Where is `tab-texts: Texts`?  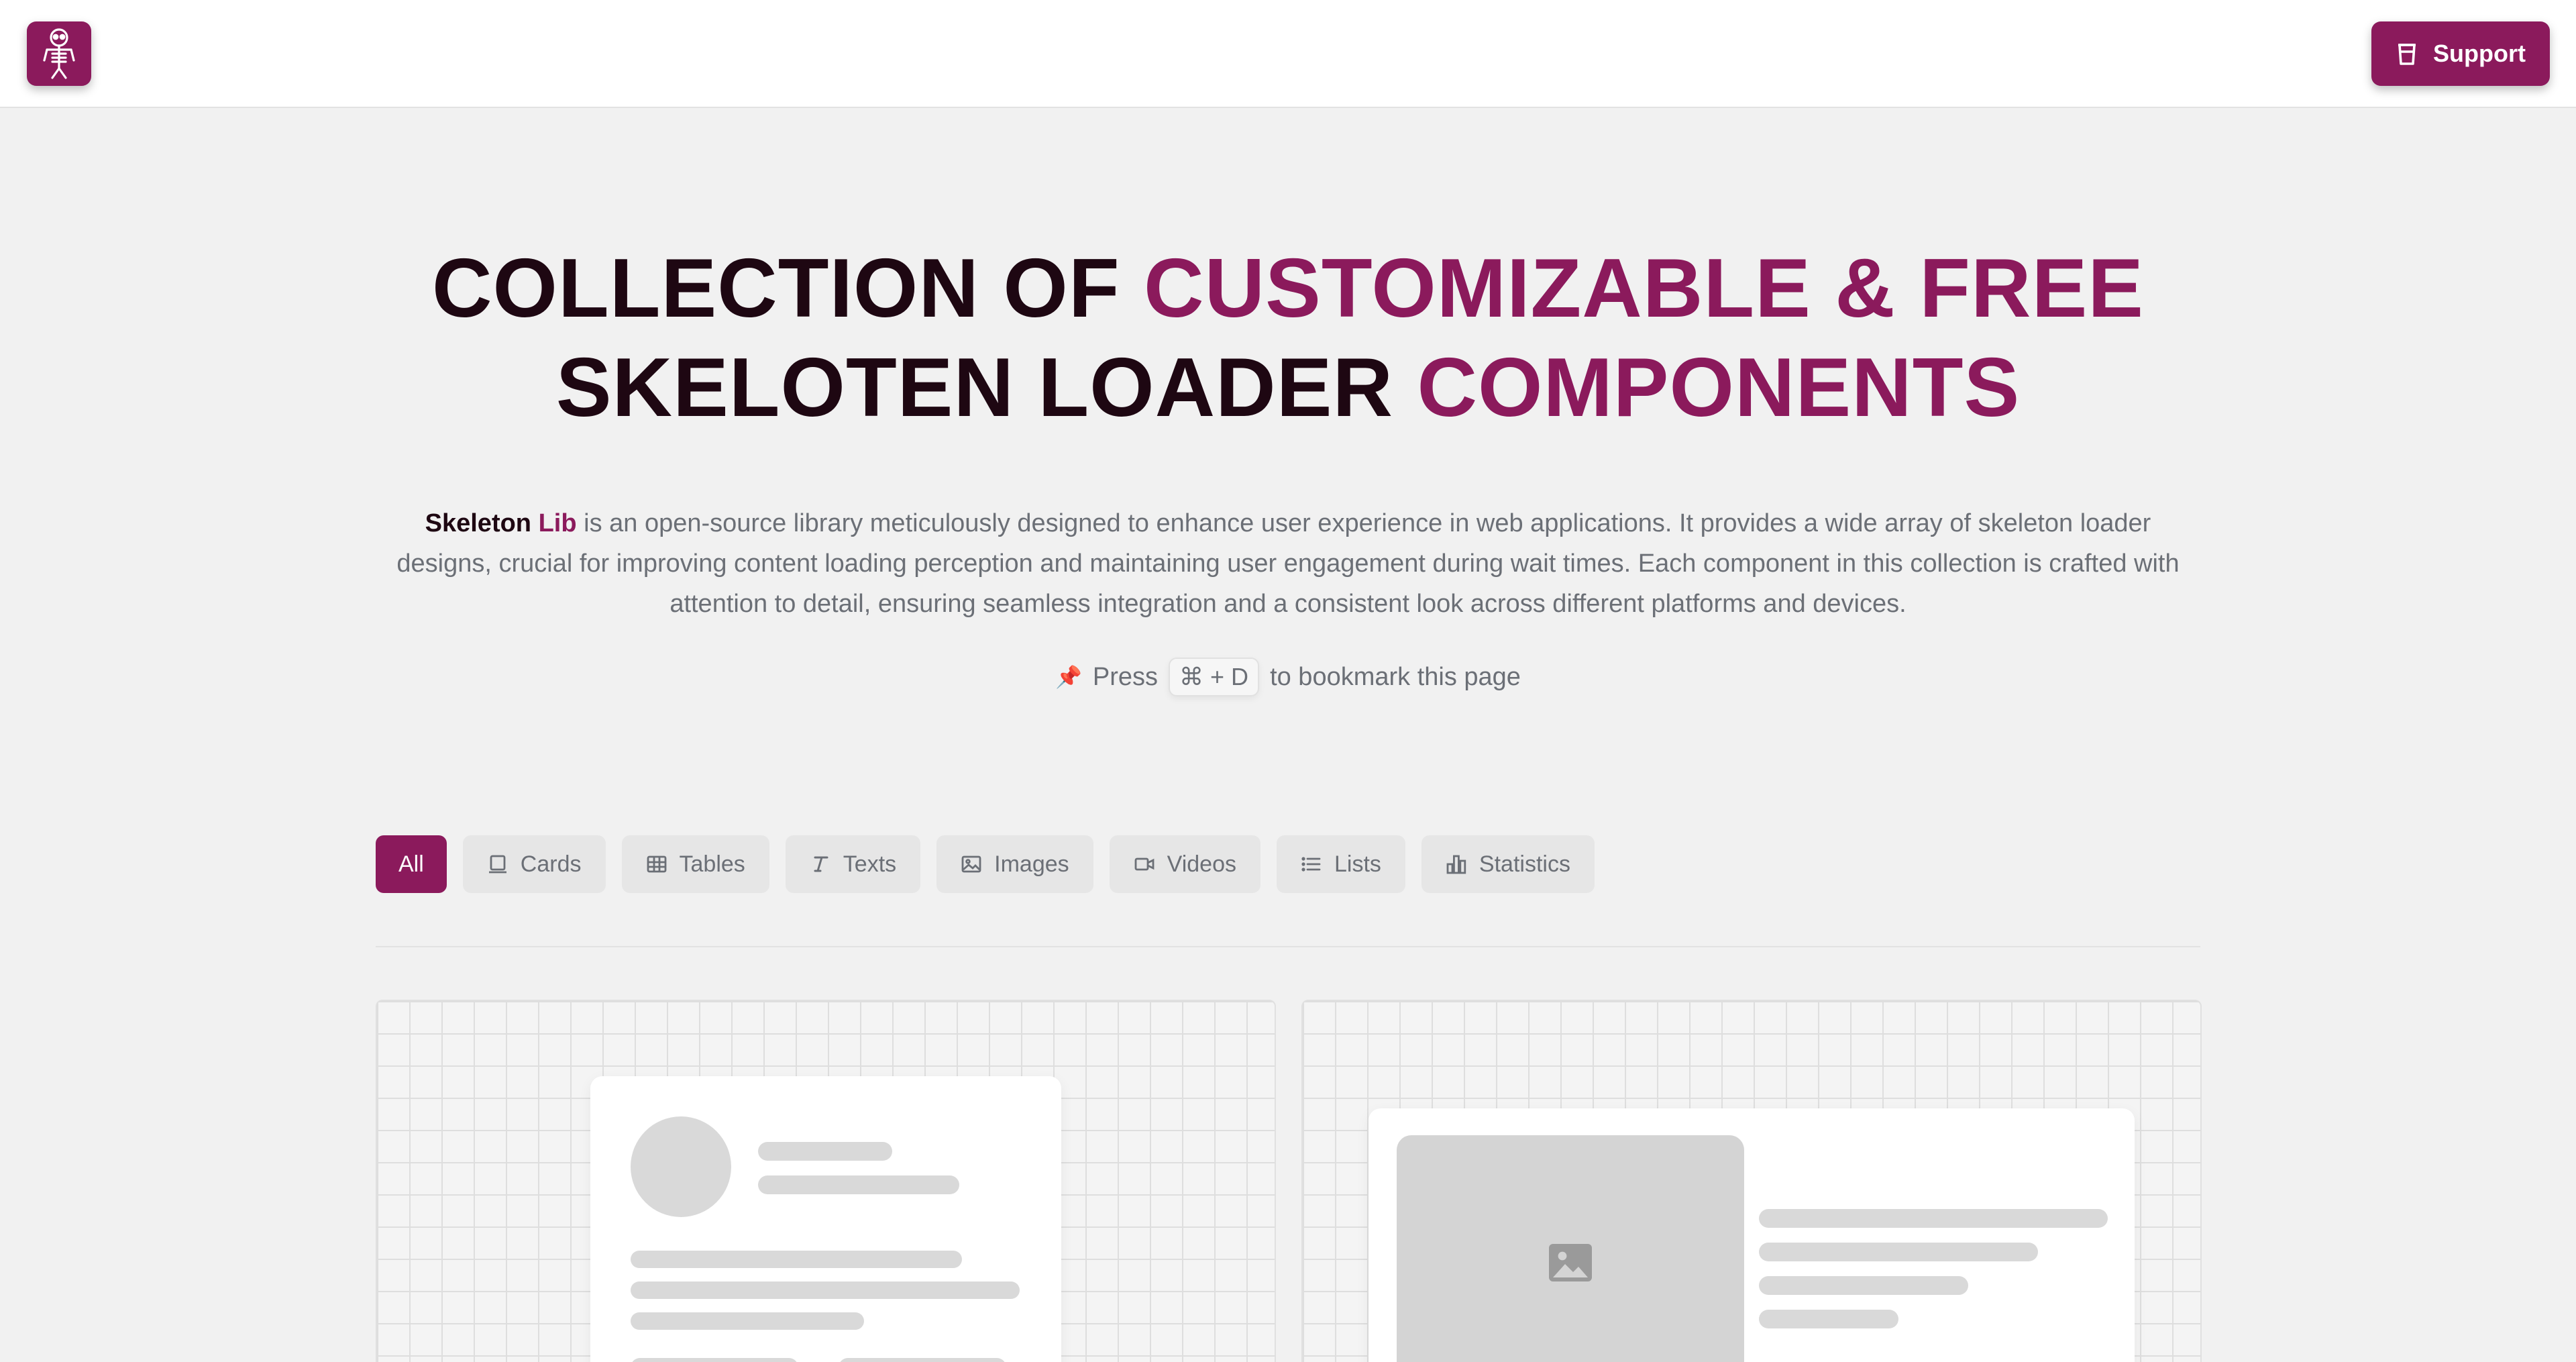
tab-texts: Texts is located at coordinates (853, 864).